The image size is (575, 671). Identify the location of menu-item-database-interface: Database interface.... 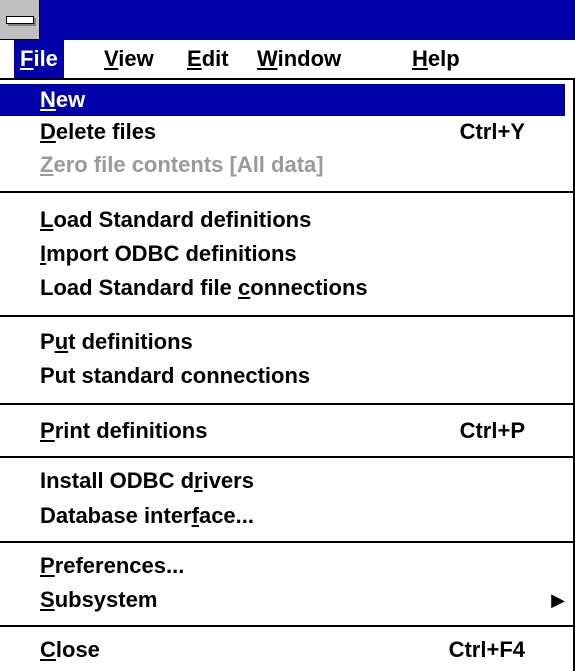
(282, 516).